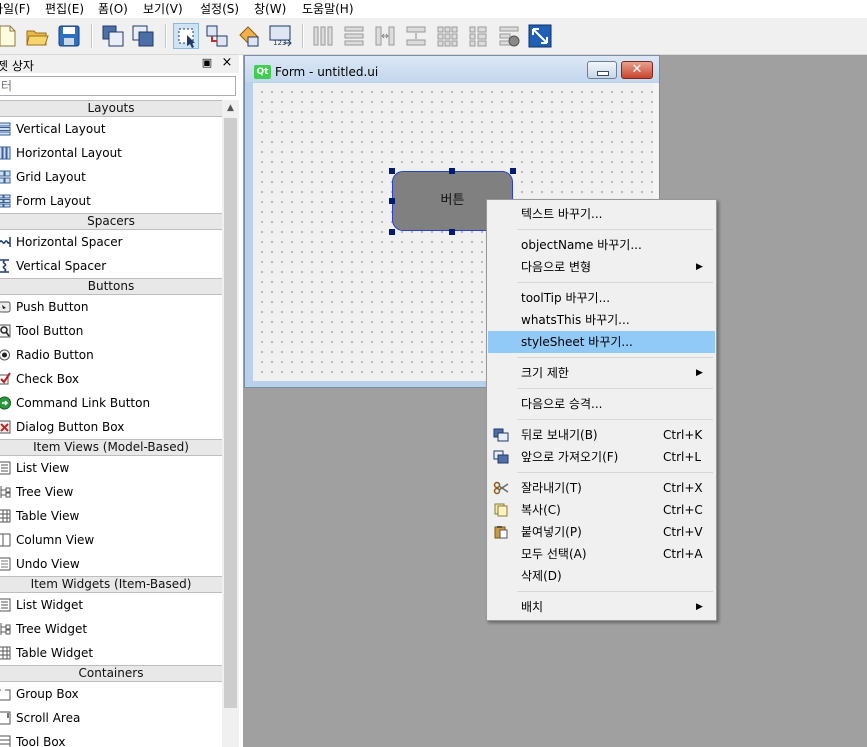  What do you see at coordinates (64, 9) in the screenshot?
I see `menu-edit: 편집(E)` at bounding box center [64, 9].